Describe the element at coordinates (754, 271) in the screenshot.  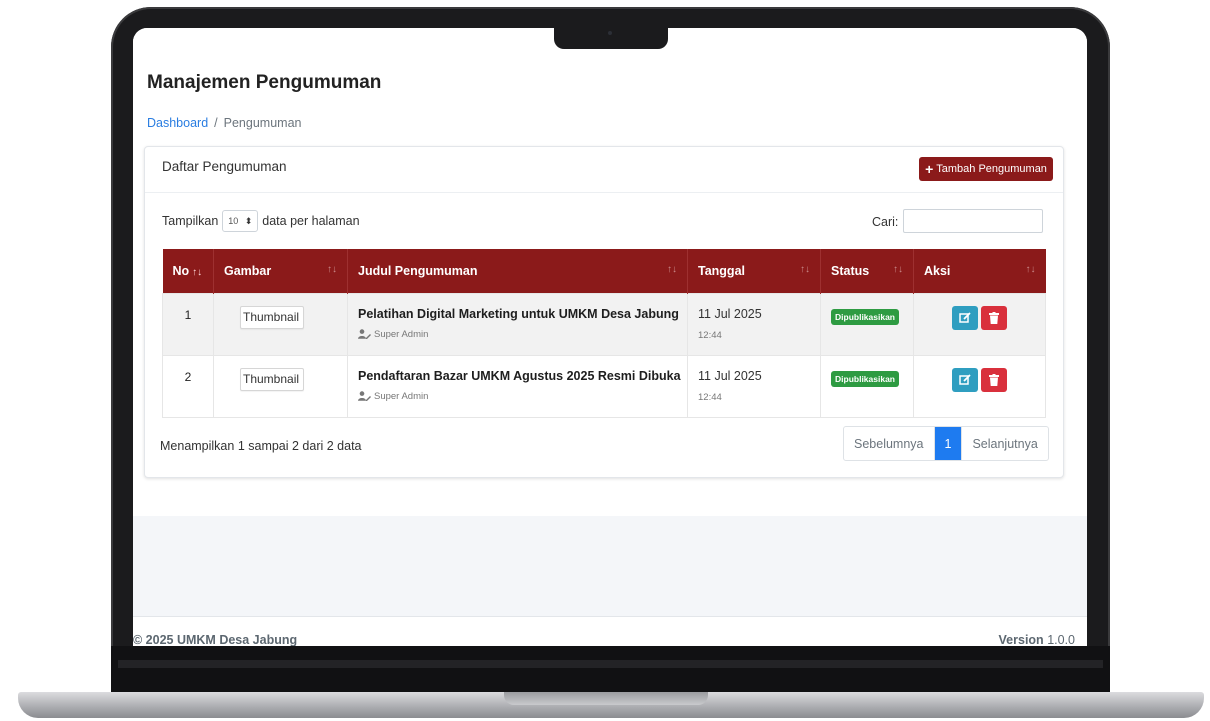
I see `column-header-date: Tanggal ↑↓` at that location.